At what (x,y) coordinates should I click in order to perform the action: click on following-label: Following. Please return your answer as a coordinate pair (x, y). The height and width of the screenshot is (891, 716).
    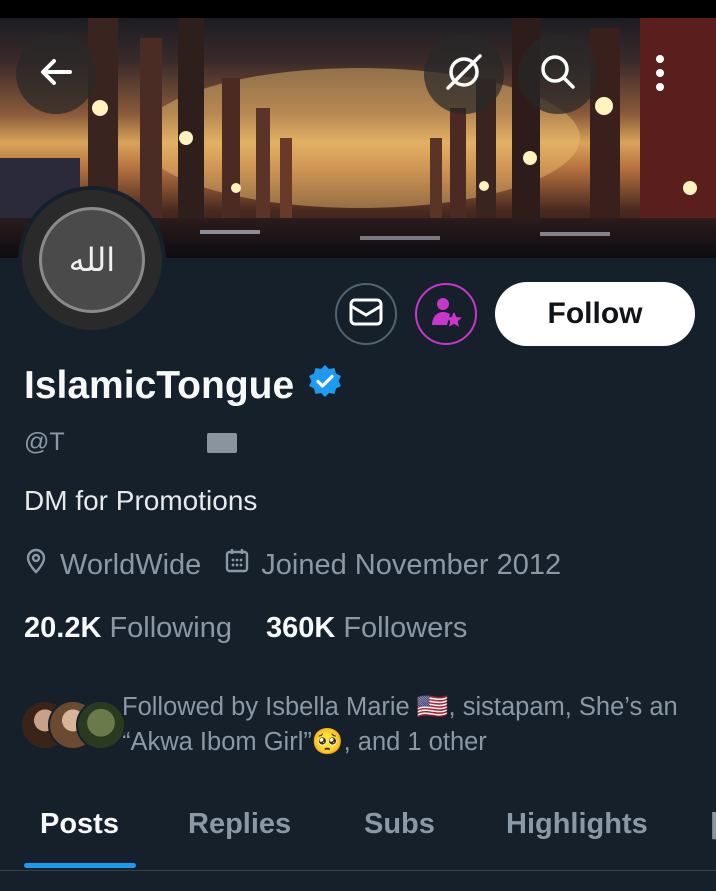
    Looking at the image, I should click on (170, 628).